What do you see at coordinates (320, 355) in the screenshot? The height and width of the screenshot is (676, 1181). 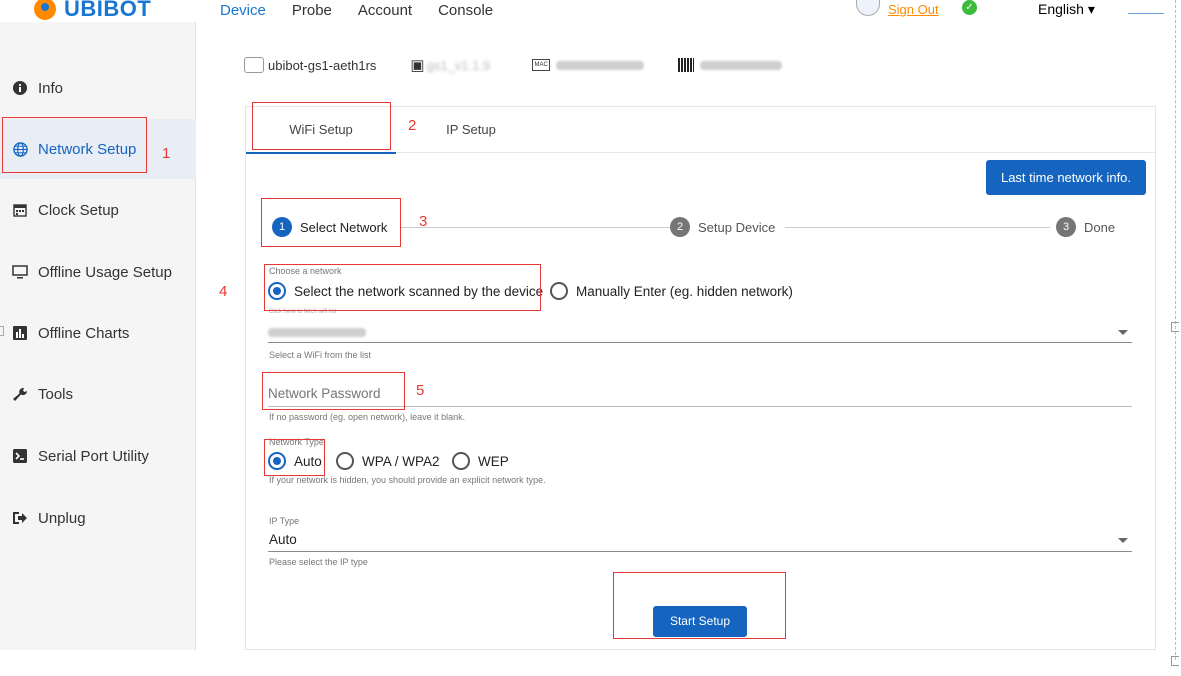 I see `wifi-helper-text: Select a WiFi from the list` at bounding box center [320, 355].